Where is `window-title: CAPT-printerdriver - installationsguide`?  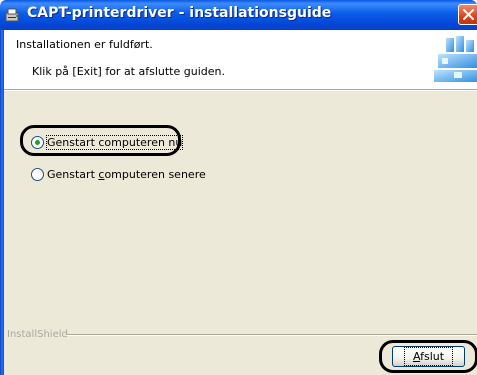 window-title: CAPT-printerdriver - installationsguide is located at coordinates (179, 13).